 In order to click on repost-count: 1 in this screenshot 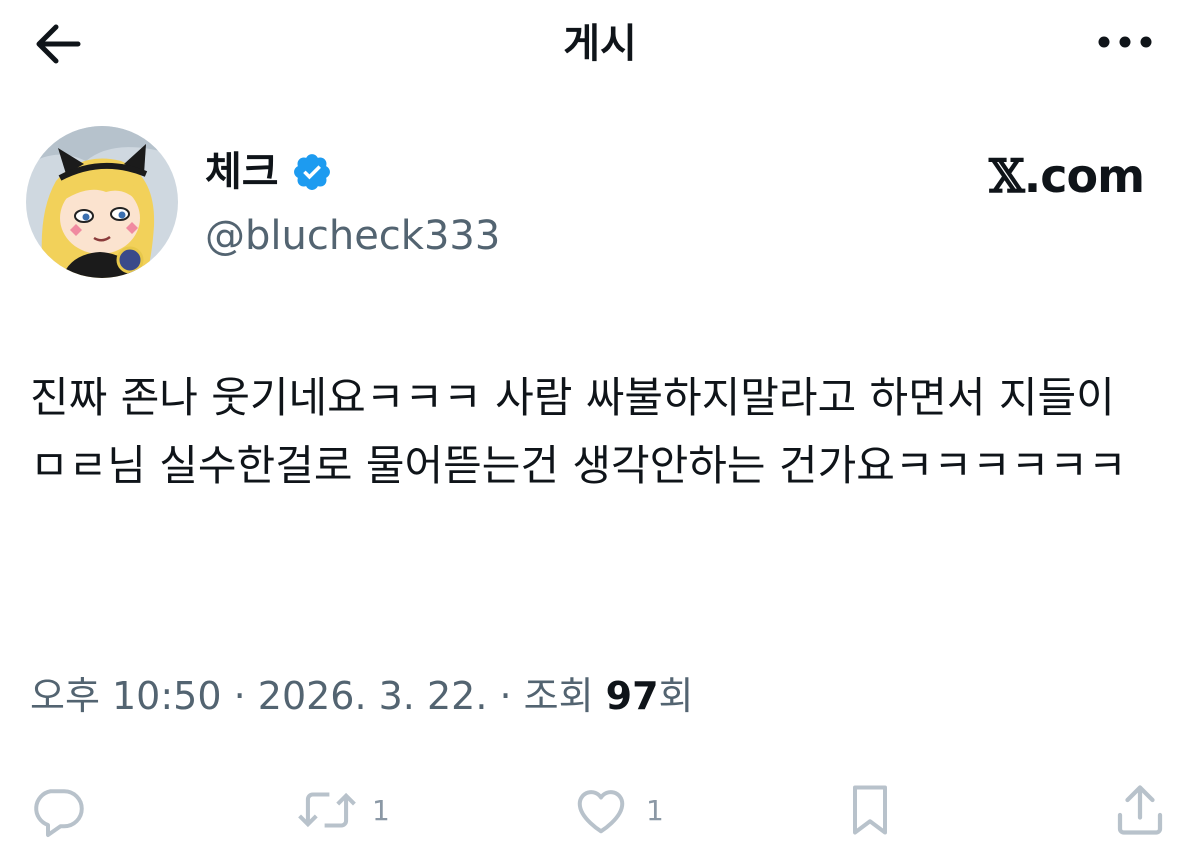, I will do `click(381, 810)`.